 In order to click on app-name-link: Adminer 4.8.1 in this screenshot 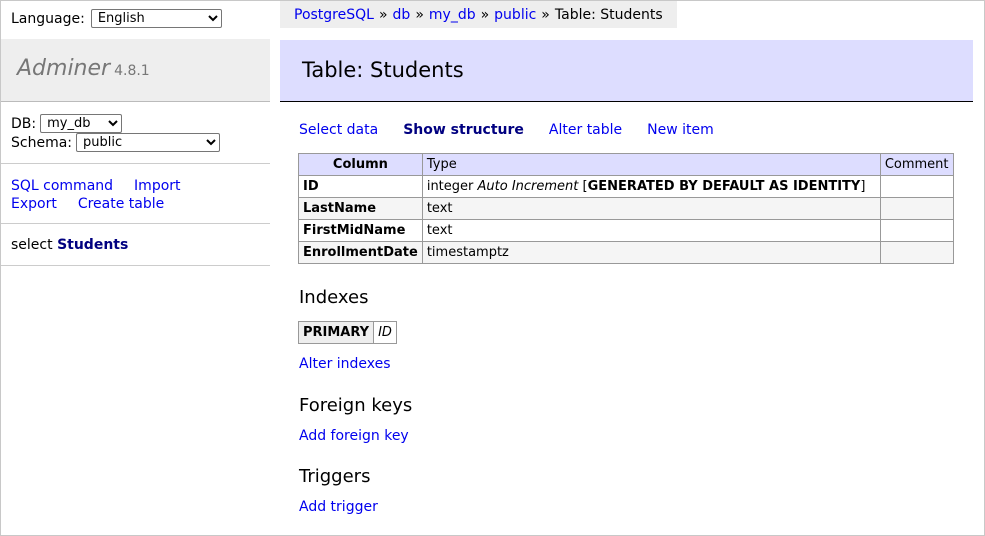, I will do `click(83, 68)`.